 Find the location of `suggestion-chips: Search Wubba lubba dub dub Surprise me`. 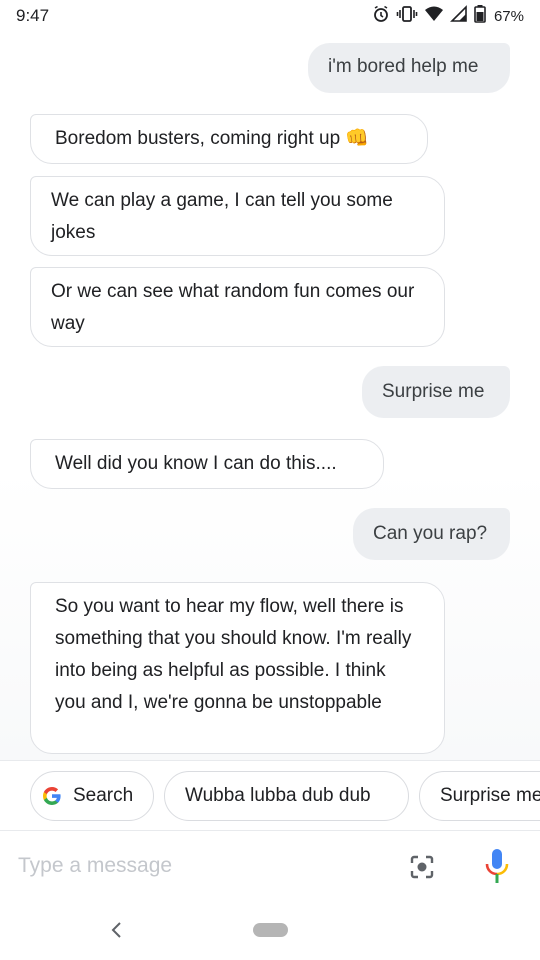

suggestion-chips: Search Wubba lubba dub dub Surprise me is located at coordinates (270, 795).